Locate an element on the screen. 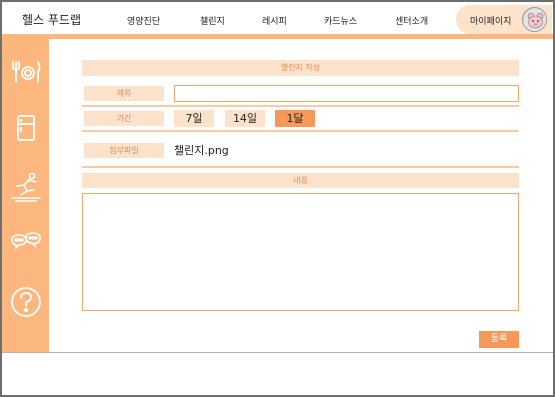 The image size is (555, 397). attachment-label: 첨부파일 is located at coordinates (124, 150).